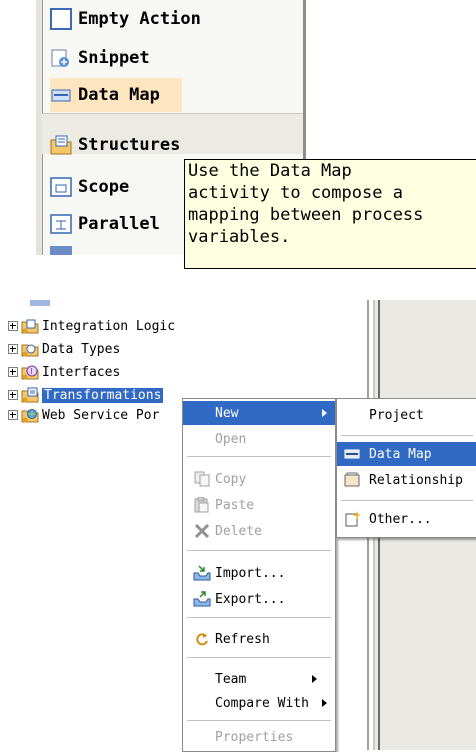 This screenshot has width=476, height=752. What do you see at coordinates (259, 505) in the screenshot?
I see `menu-item-paste: Paste` at bounding box center [259, 505].